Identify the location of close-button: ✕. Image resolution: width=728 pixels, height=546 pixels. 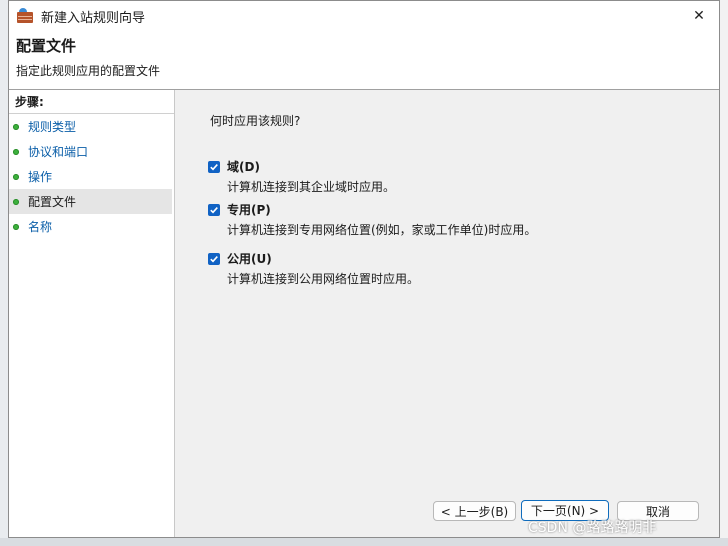
(699, 16).